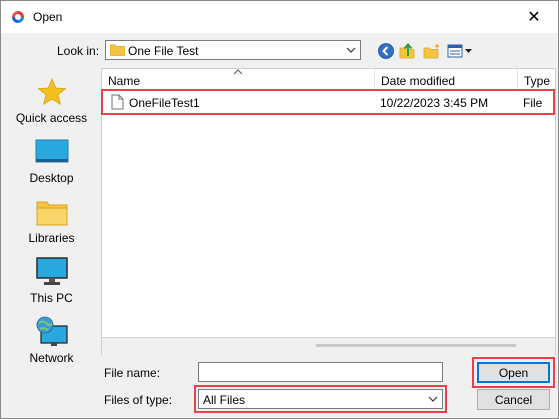 This screenshot has height=419, width=559. Describe the element at coordinates (320, 372) in the screenshot. I see `file-name-input` at that location.